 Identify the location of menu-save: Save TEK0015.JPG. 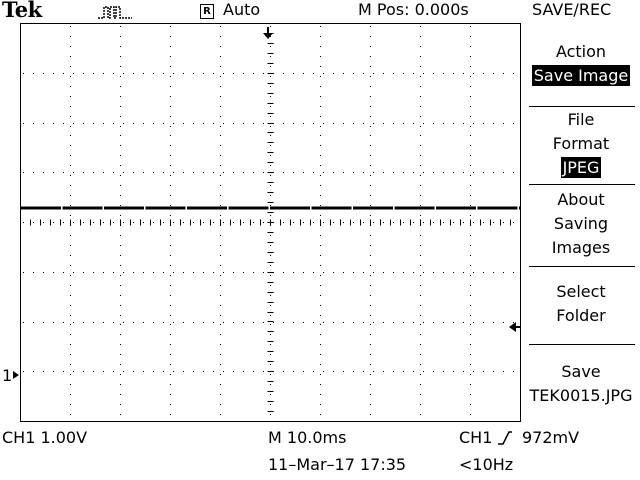
(581, 384).